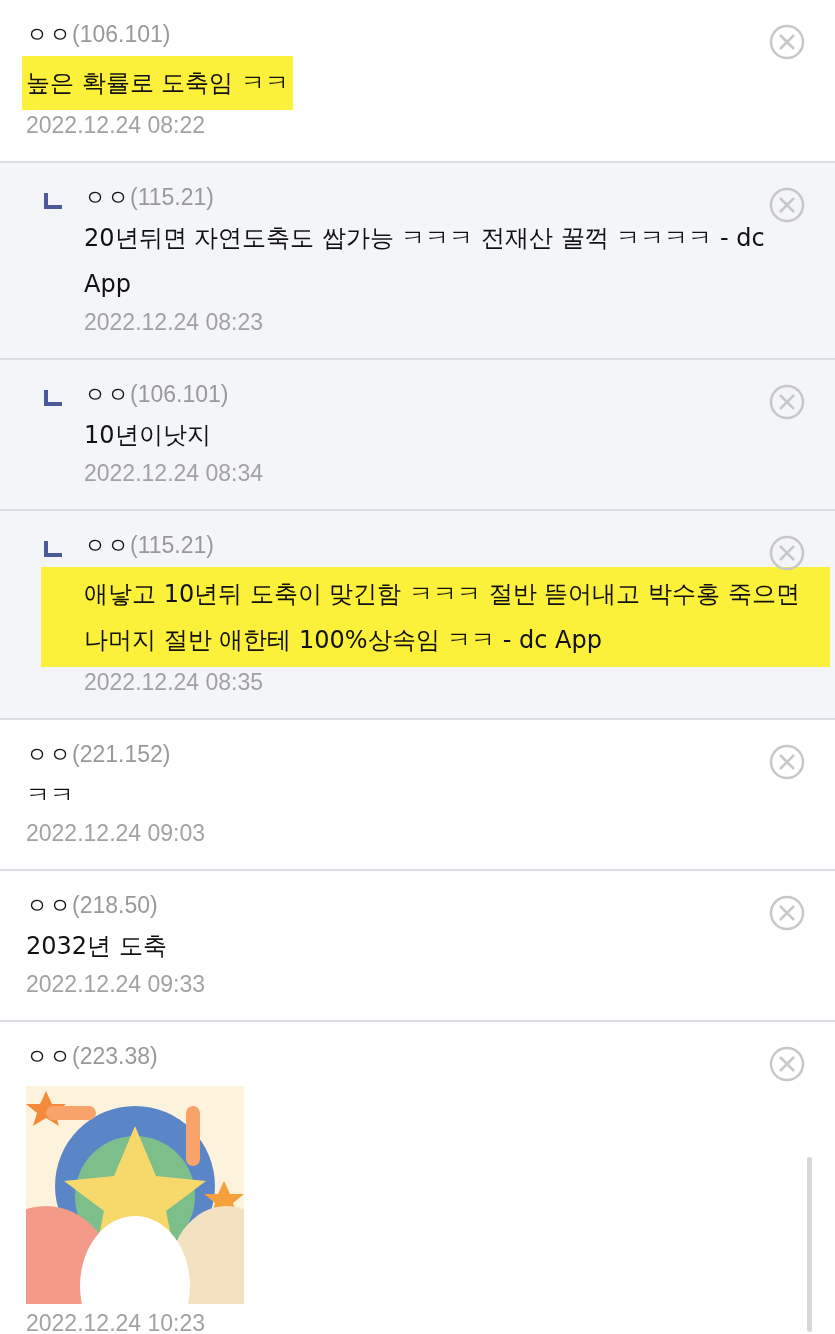  What do you see at coordinates (121, 754) in the screenshot?
I see `ip-address: (221.152)` at bounding box center [121, 754].